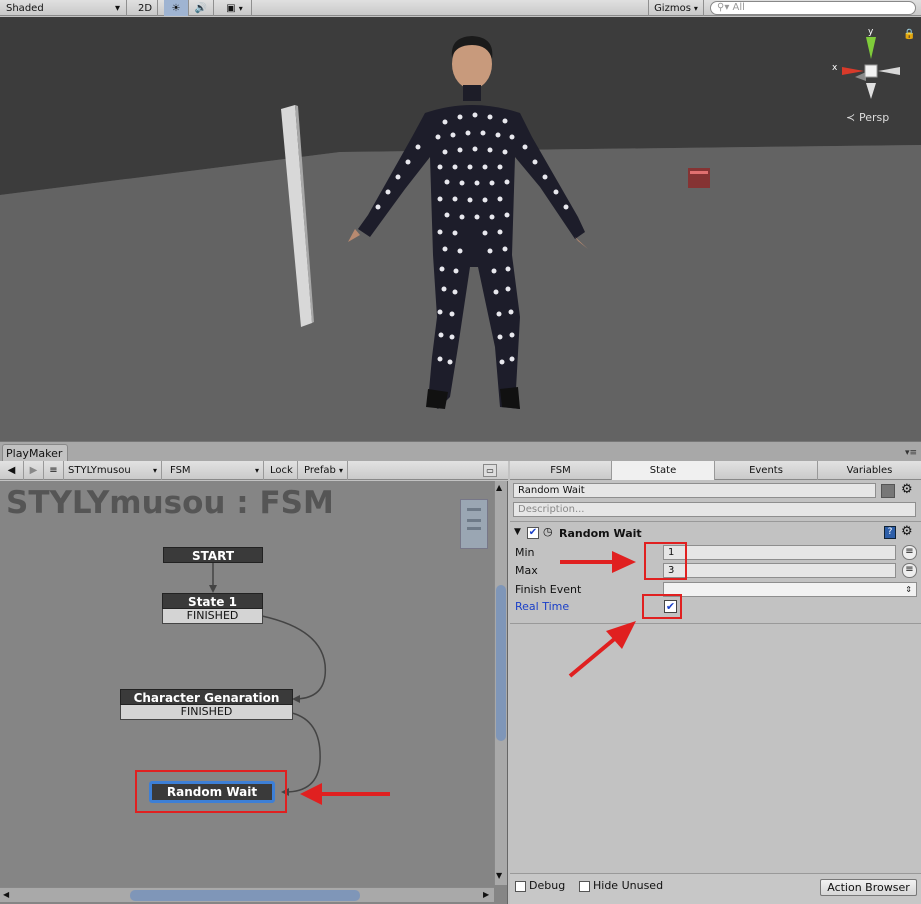 The width and height of the screenshot is (921, 904). I want to click on action-browser-label: Action Browser, so click(868, 887).